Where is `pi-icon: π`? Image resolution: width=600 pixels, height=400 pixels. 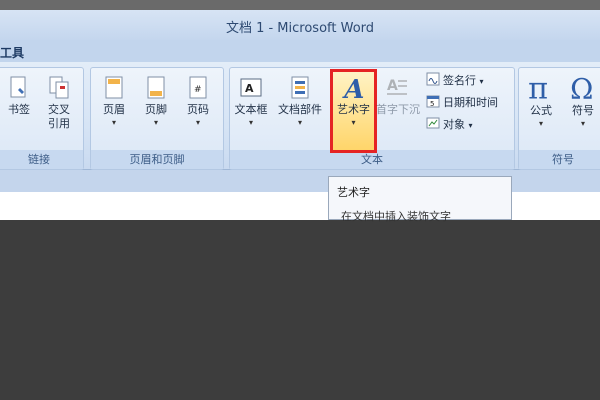
pi-icon: π is located at coordinates (538, 87).